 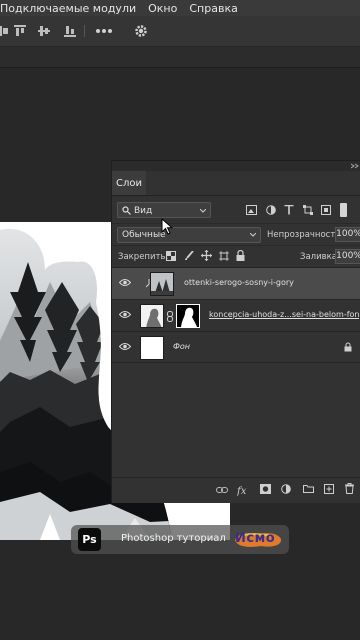 I want to click on filter-kind-label: Вид, so click(x=143, y=211).